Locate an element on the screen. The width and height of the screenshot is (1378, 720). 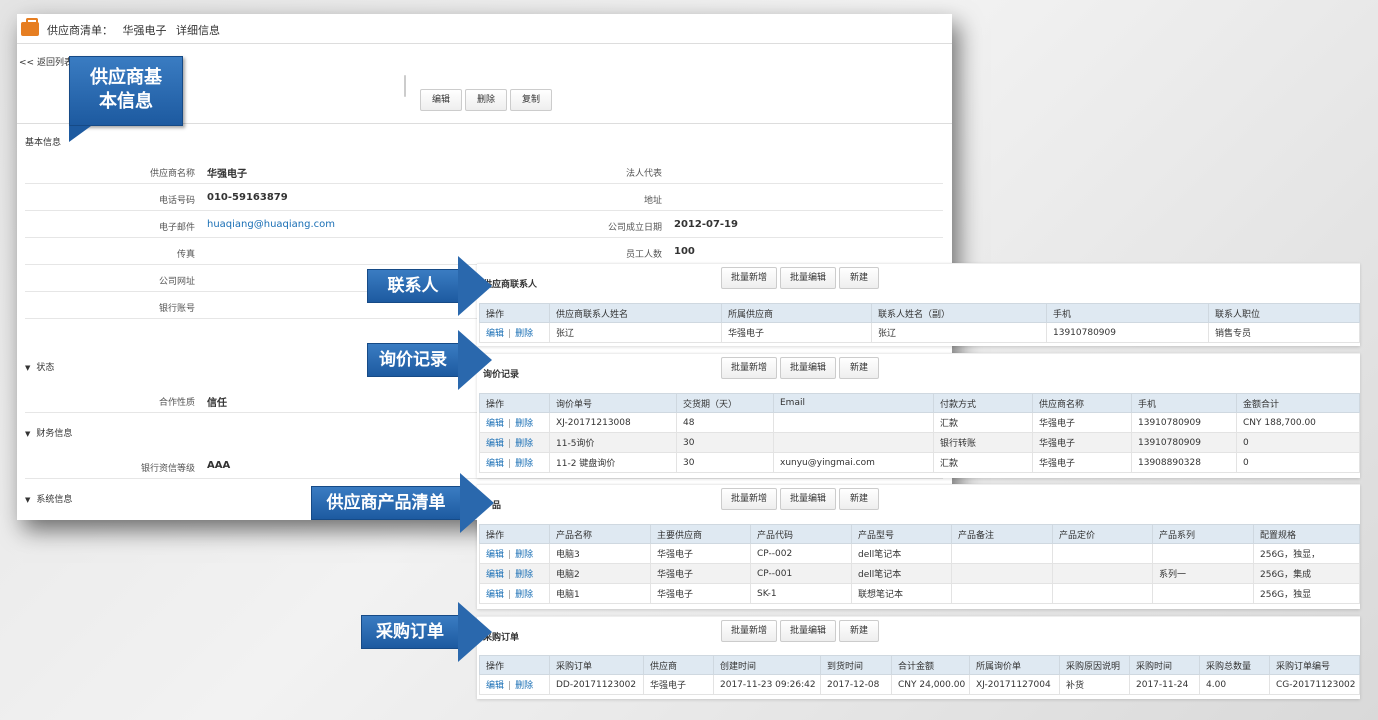
callout-text: 供应商产品清单 is located at coordinates (386, 503).